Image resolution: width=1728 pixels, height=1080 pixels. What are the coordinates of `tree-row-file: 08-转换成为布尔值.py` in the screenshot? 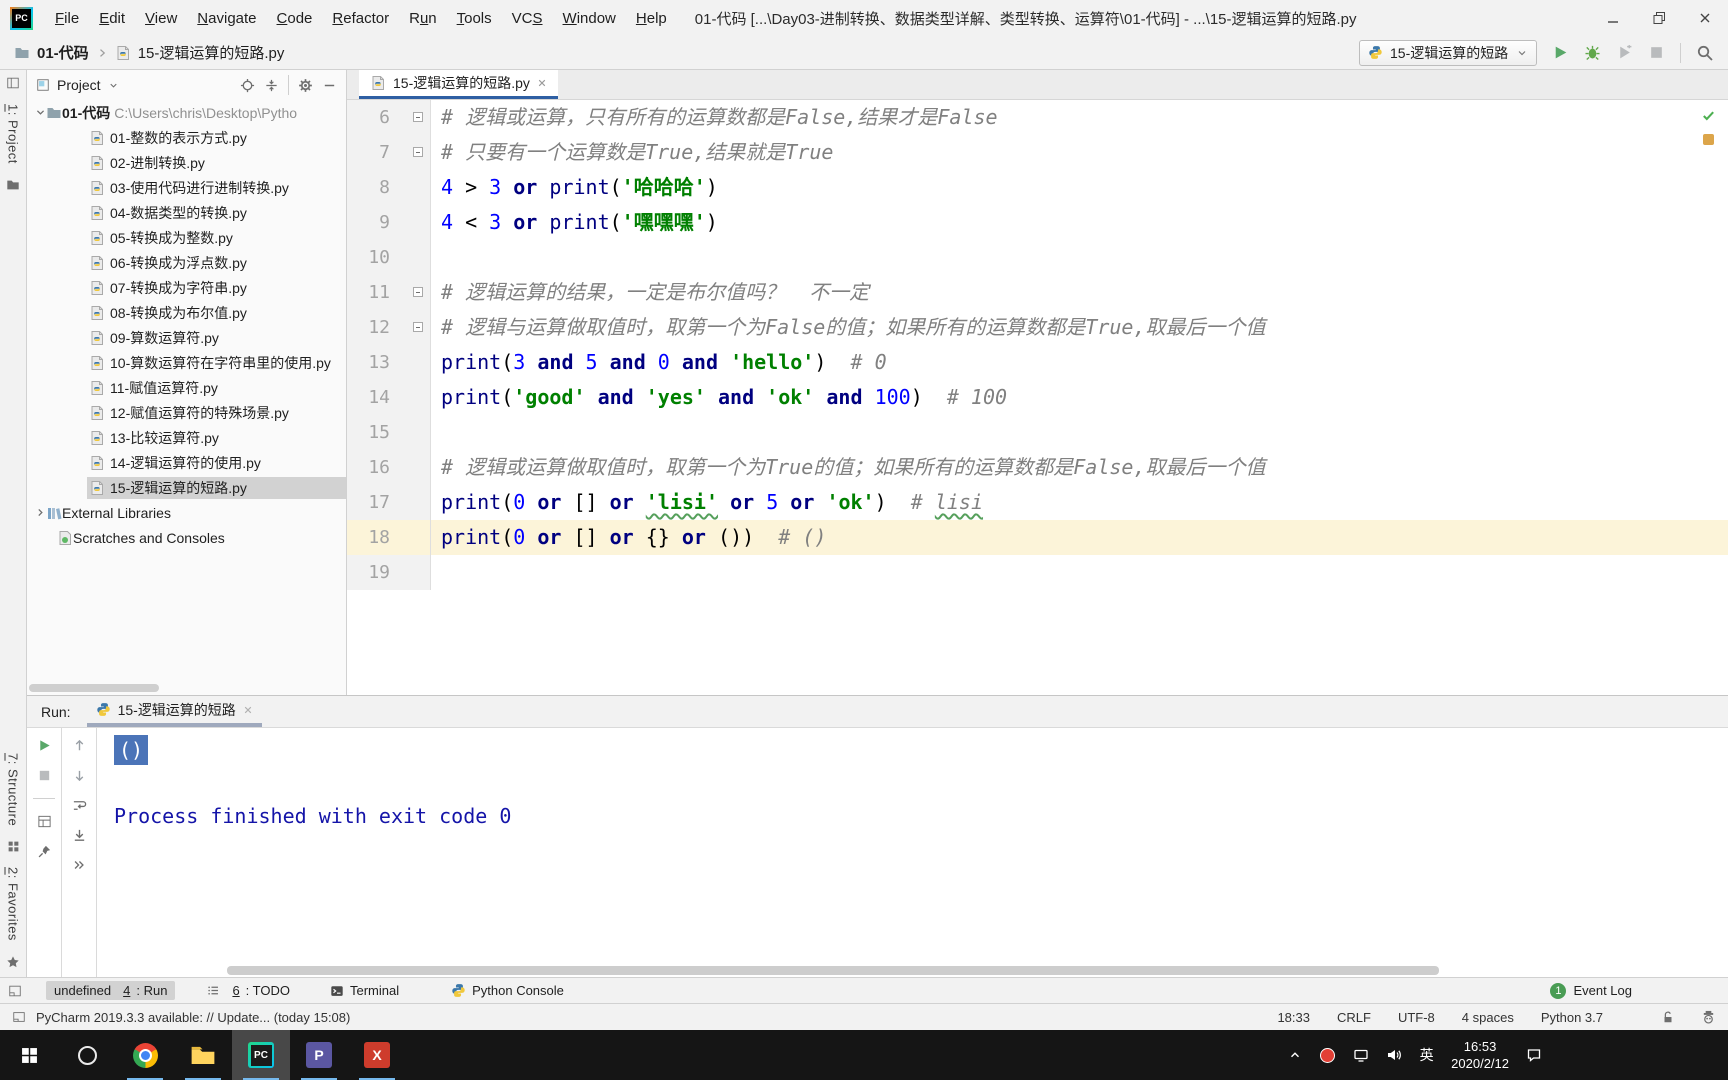 It's located at (186, 312).